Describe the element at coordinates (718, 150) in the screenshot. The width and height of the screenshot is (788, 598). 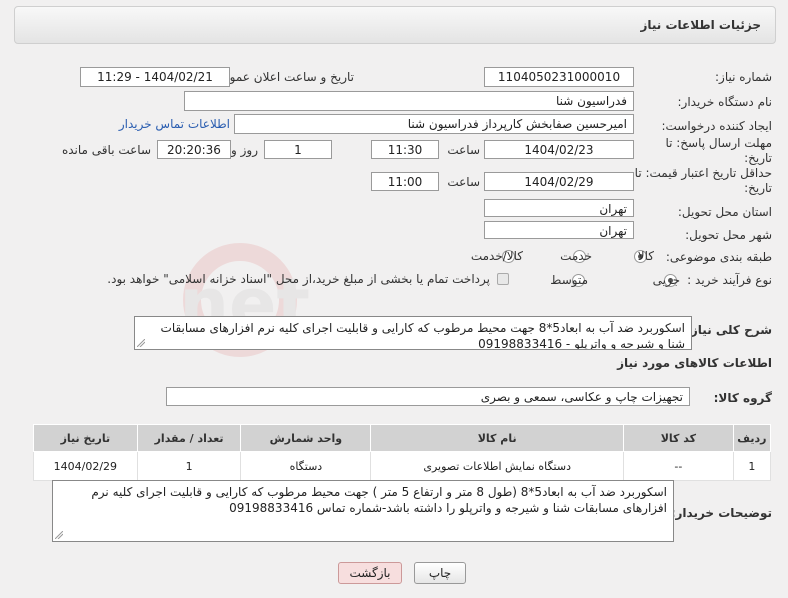
I see `reply-deadline-label: مهلت ارسال پاسخ: تا تاریخ:` at that location.